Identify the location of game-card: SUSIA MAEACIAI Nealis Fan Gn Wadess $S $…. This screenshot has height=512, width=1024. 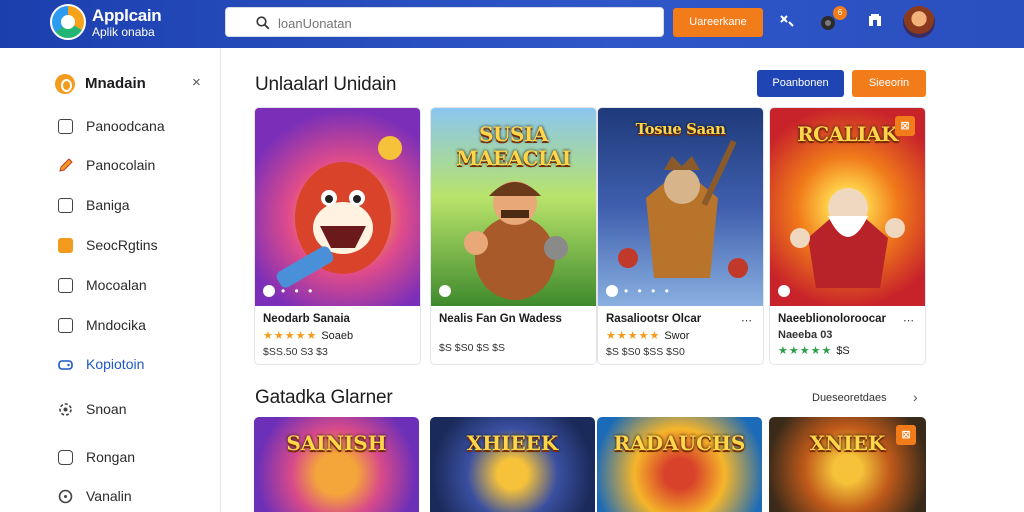
(513, 236).